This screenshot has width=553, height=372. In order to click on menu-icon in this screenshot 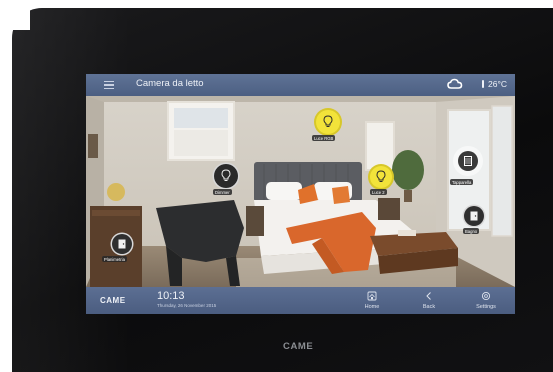, I will do `click(109, 85)`.